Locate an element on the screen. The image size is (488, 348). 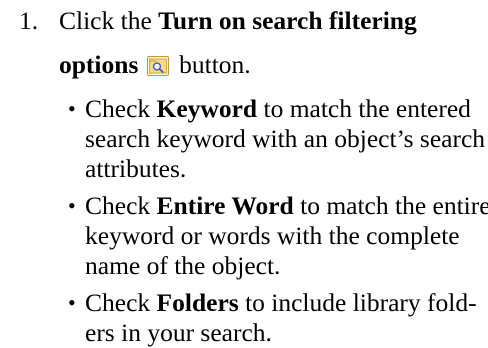
bullet-keyword-line-1: Check Keyword to match the entered is located at coordinates (278, 109).